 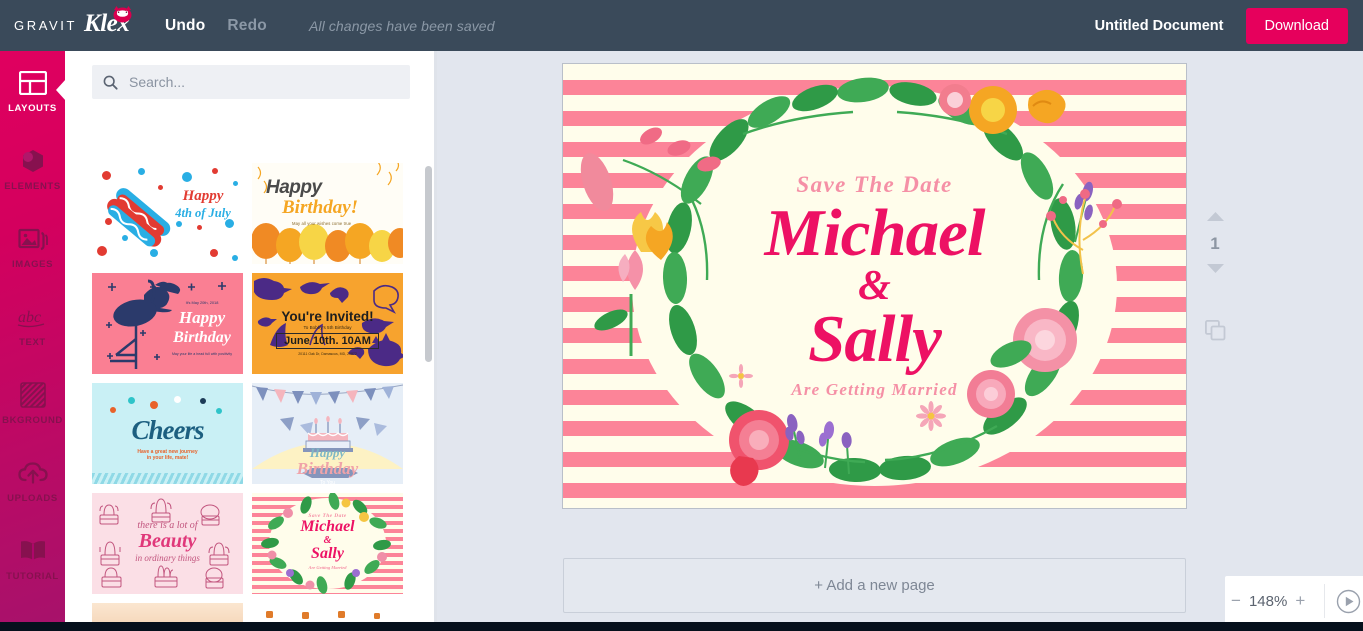 What do you see at coordinates (167, 478) in the screenshot?
I see `cheers-stripe-footer` at bounding box center [167, 478].